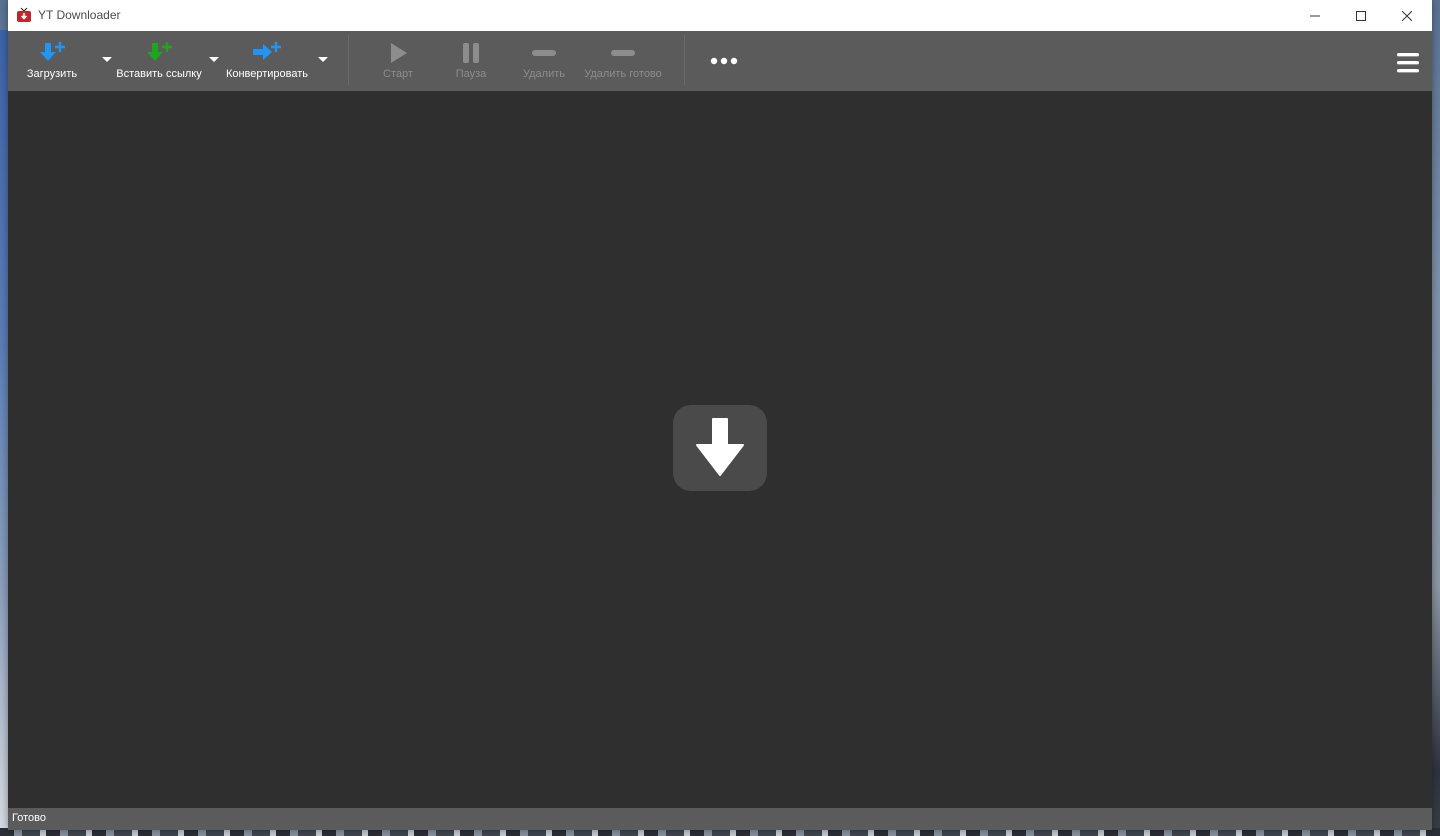  Describe the element at coordinates (29, 818) in the screenshot. I see `status-text: Готово` at that location.